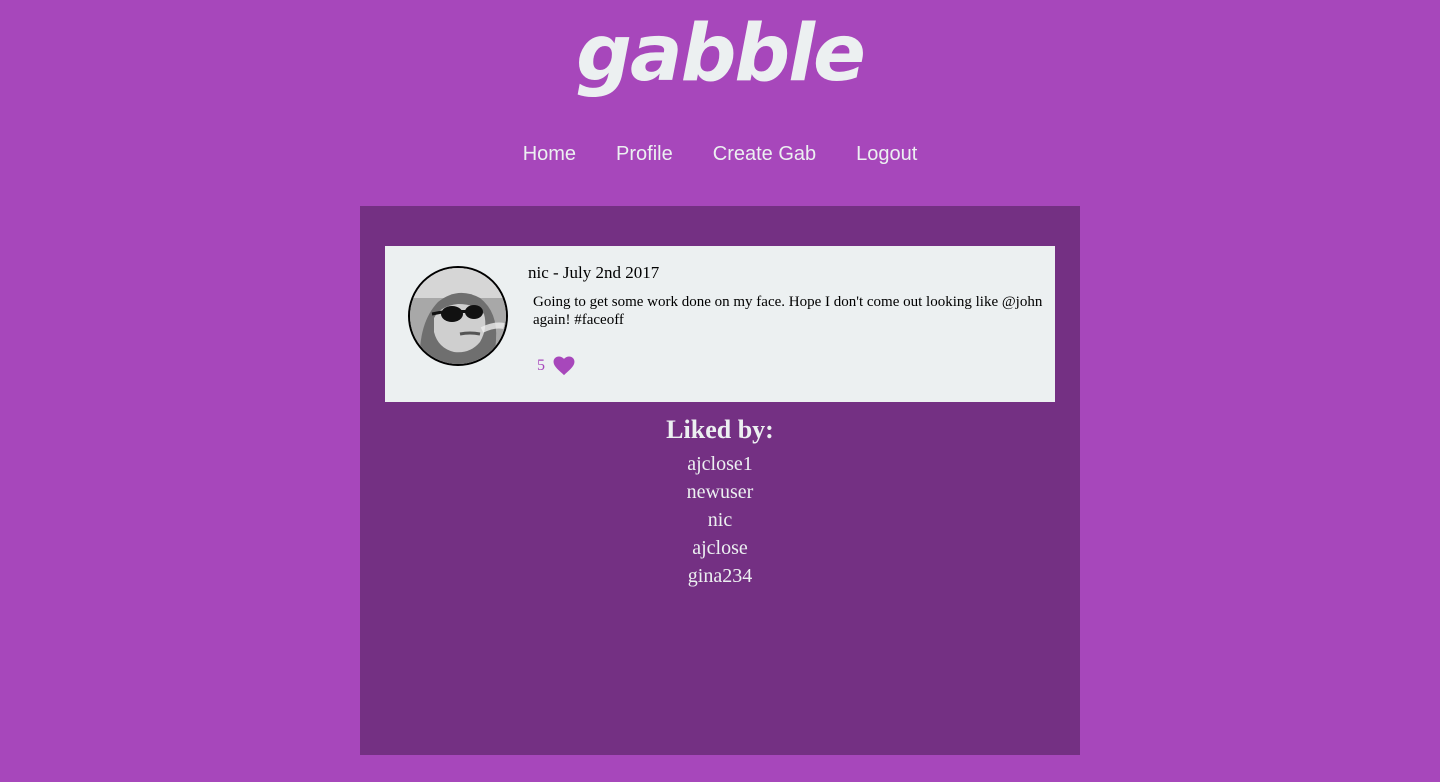  What do you see at coordinates (644, 154) in the screenshot?
I see `nav-profile-link: Profile` at bounding box center [644, 154].